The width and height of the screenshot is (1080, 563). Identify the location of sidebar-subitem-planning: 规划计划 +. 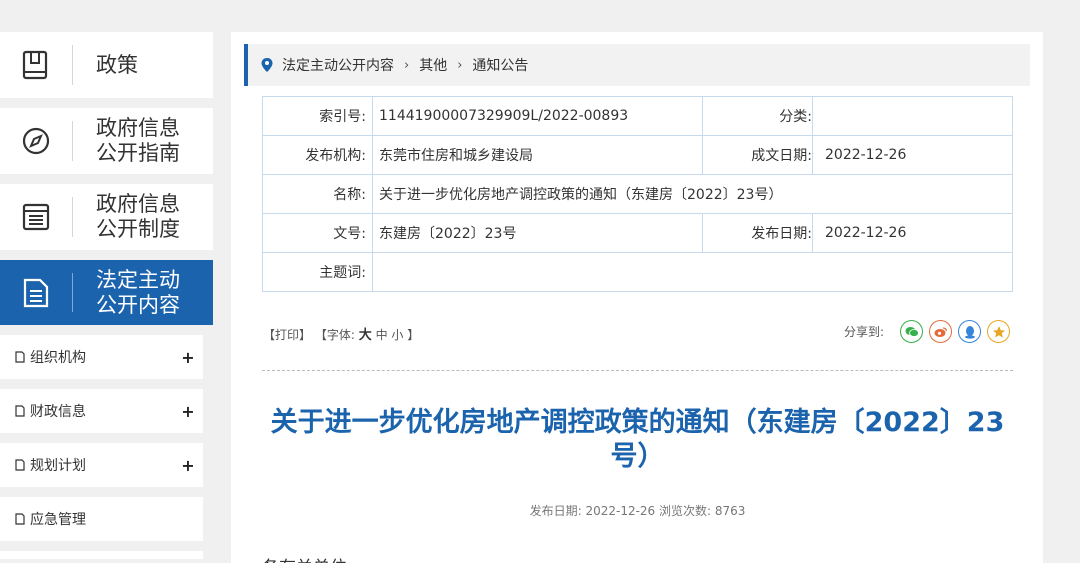
(101, 465).